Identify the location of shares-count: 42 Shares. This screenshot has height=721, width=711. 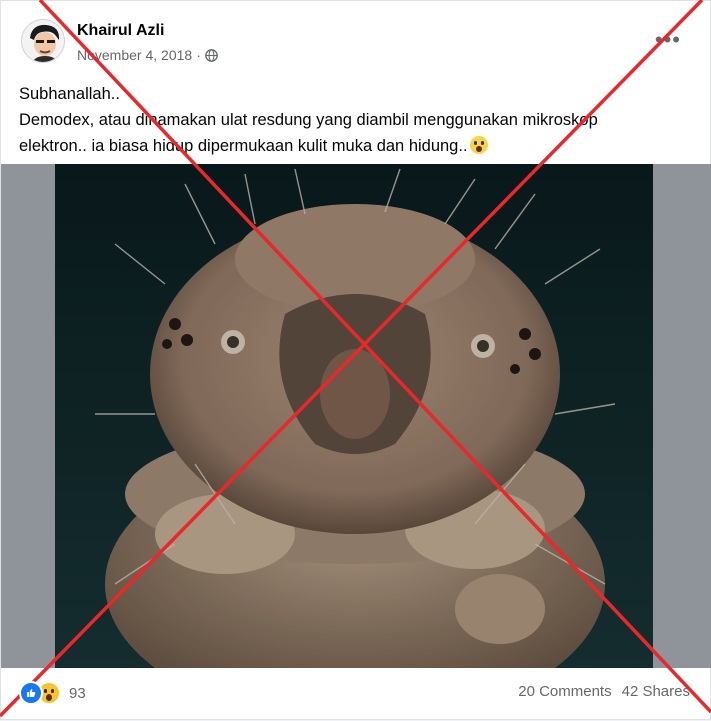
(656, 691).